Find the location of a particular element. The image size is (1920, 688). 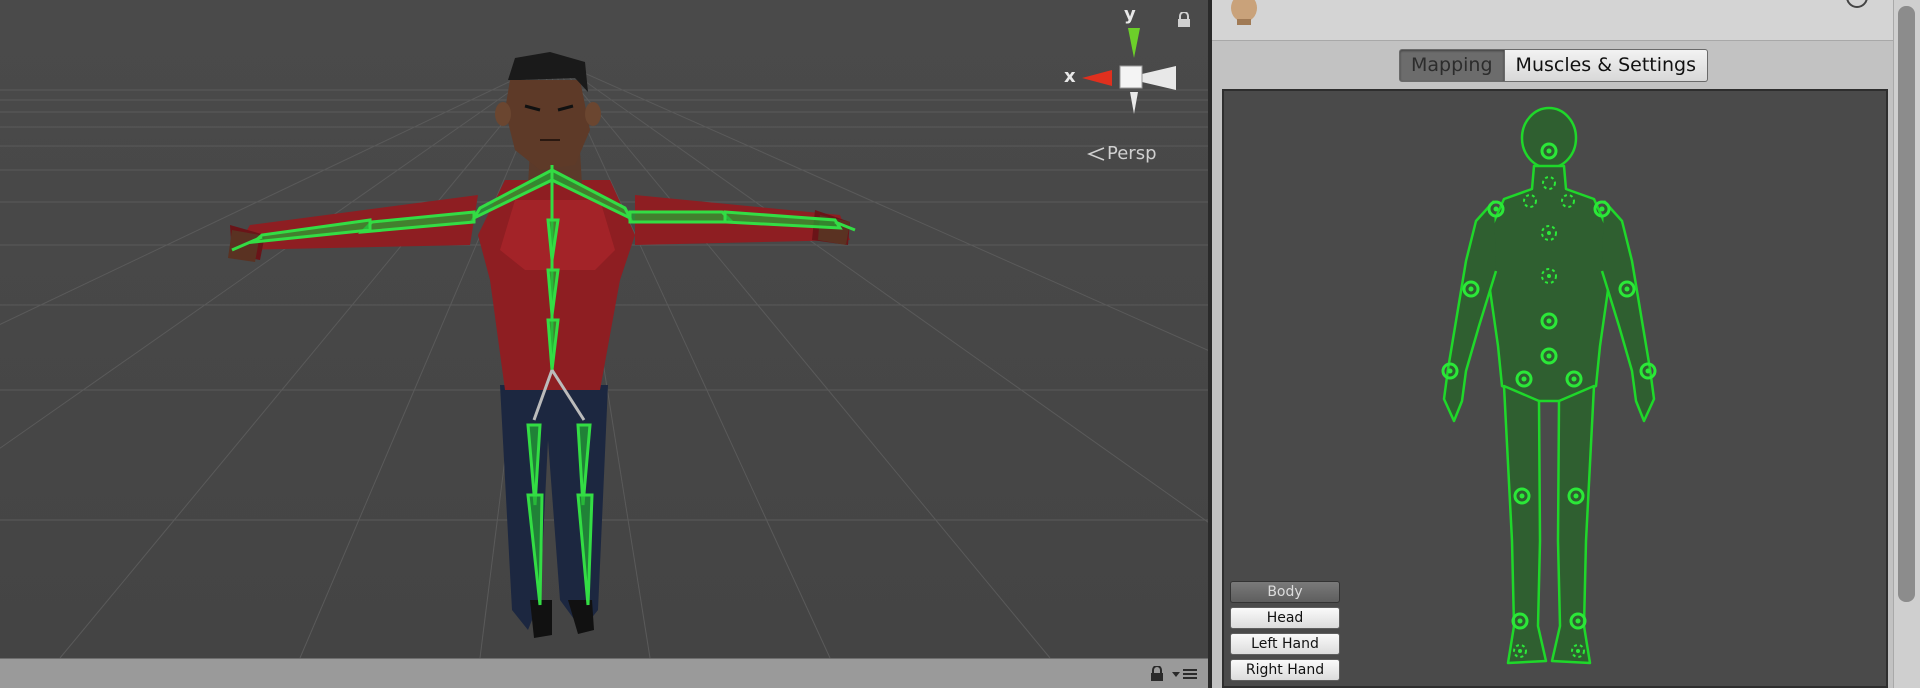

gizmo-x-label: x is located at coordinates (1070, 76).